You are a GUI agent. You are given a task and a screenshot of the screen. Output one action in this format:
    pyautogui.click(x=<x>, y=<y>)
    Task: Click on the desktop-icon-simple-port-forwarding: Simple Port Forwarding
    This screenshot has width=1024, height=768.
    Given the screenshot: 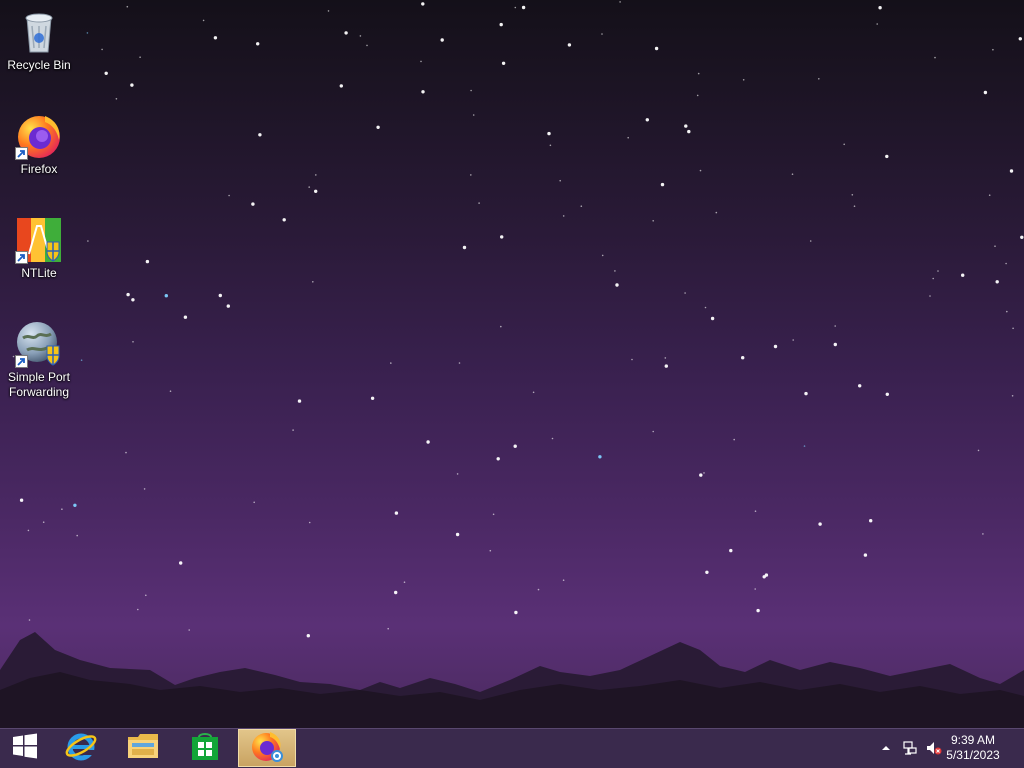 What is the action you would take?
    pyautogui.click(x=39, y=360)
    